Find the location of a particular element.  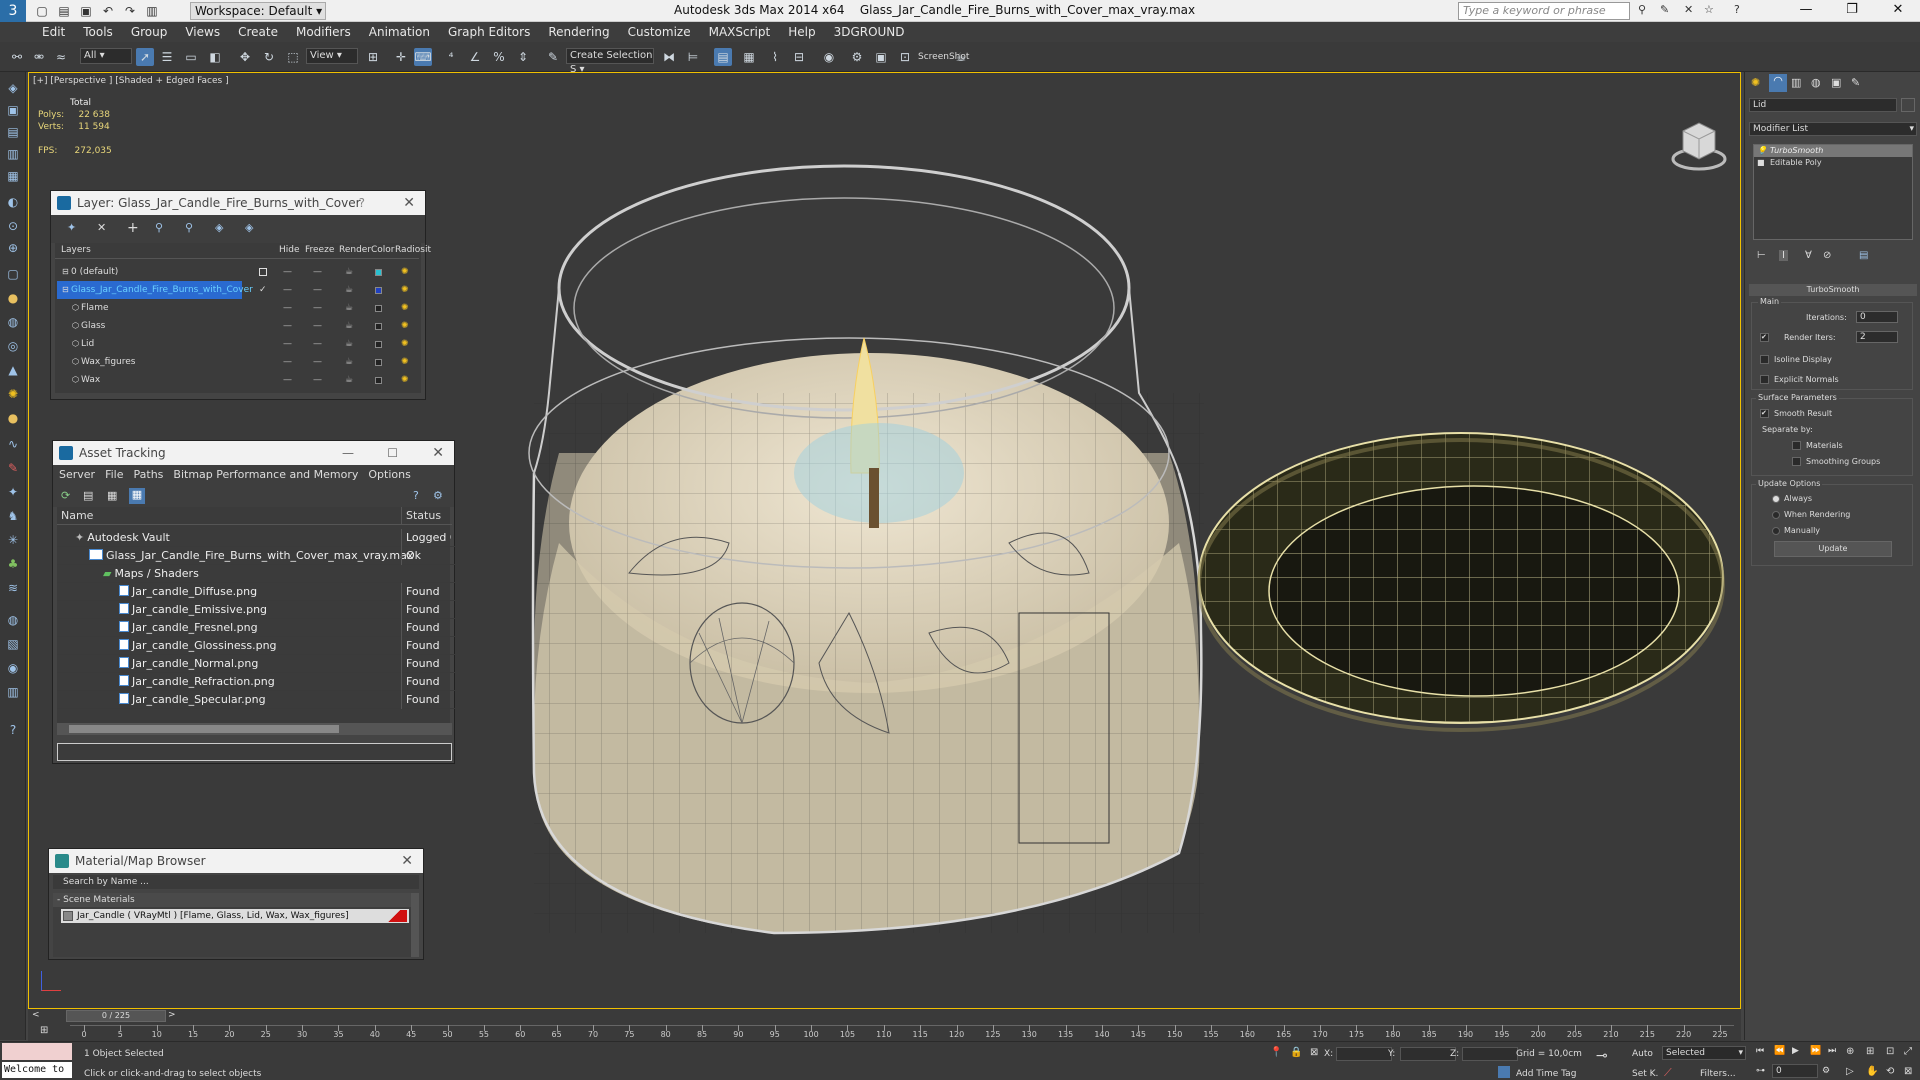

infocenter-icon: ⚲ is located at coordinates (1642, 9).